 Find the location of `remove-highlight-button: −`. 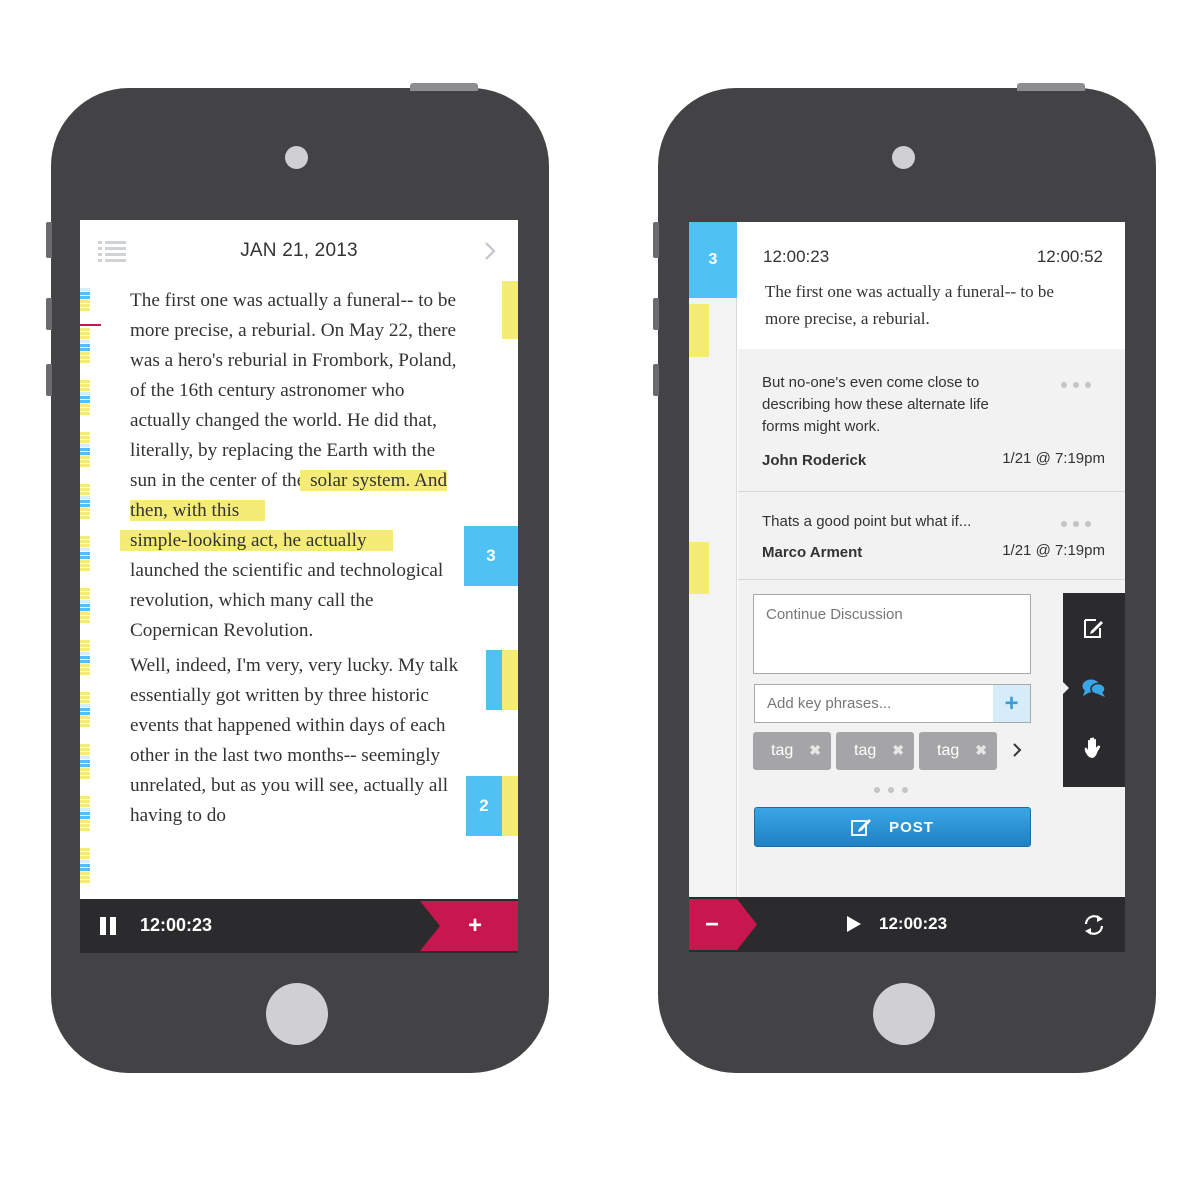

remove-highlight-button: − is located at coordinates (723, 924).